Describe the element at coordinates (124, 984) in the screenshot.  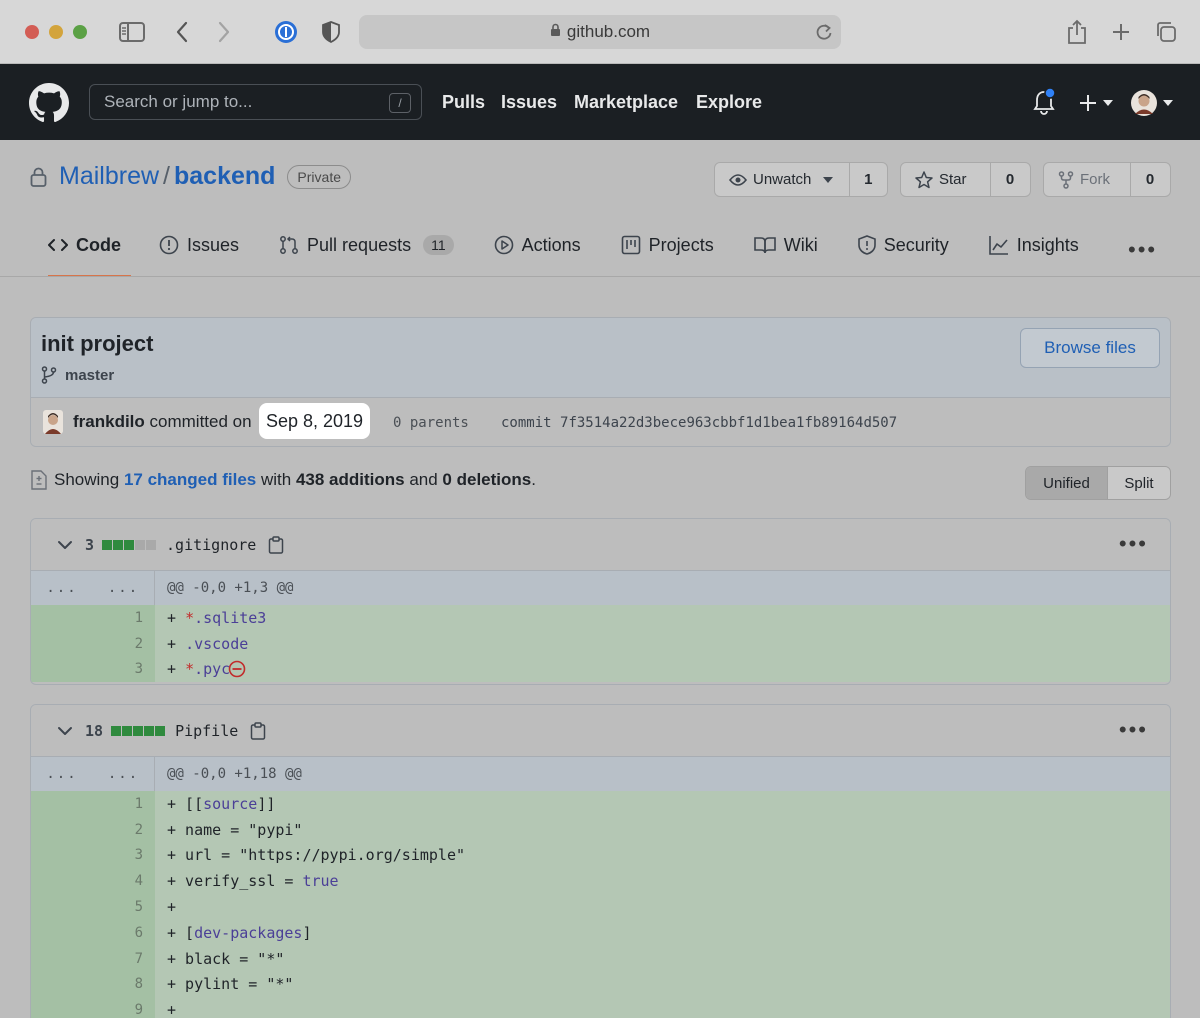
I see `new-line-number: 8` at that location.